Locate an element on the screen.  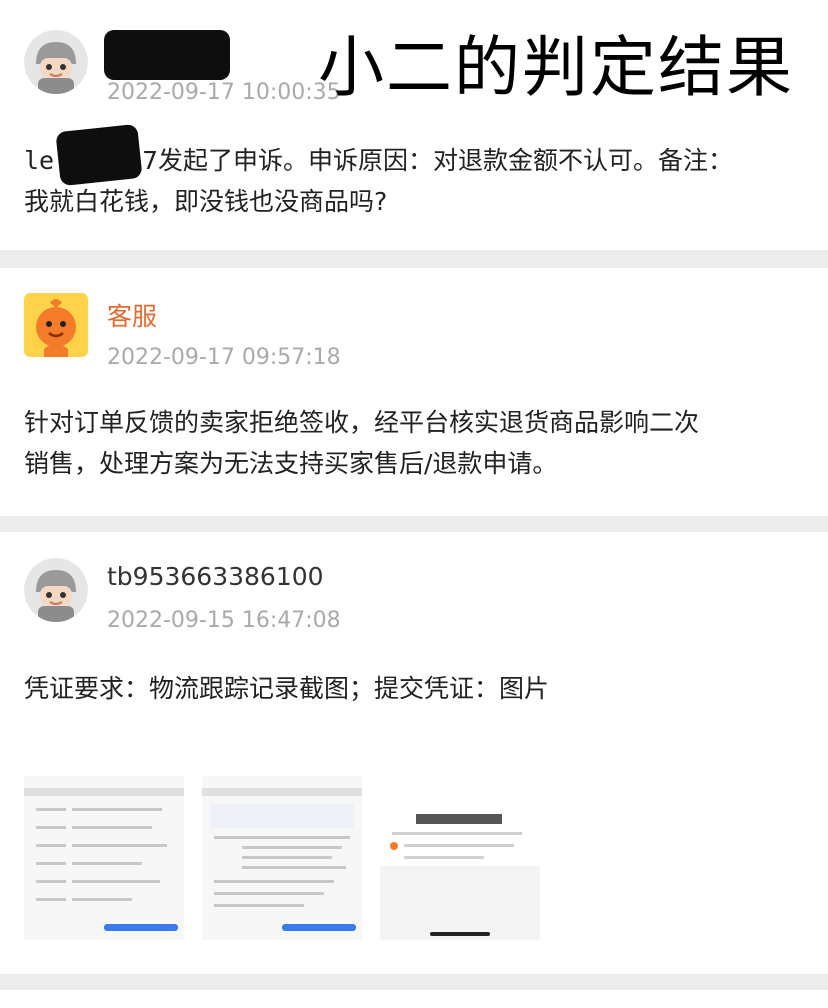
message-prefix: le is located at coordinates (39, 160).